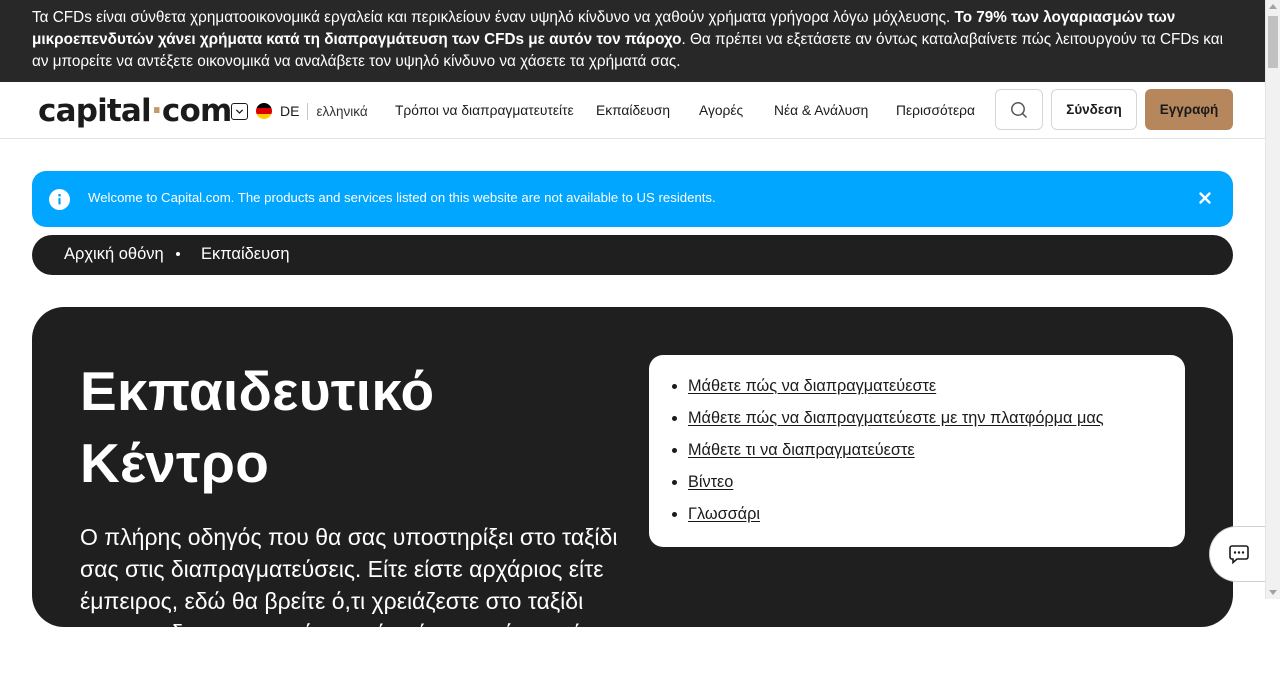 Image resolution: width=1280 pixels, height=681 pixels. What do you see at coordinates (95, 111) in the screenshot?
I see `logo-text-left: capital` at bounding box center [95, 111].